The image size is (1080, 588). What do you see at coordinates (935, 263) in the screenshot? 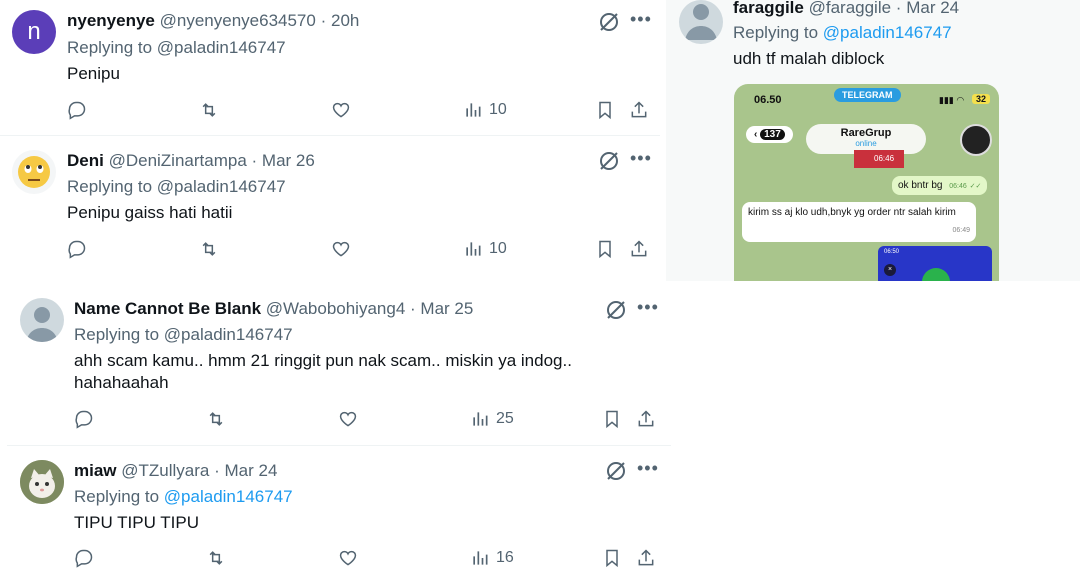
I see `video-preview: 06:50 ×` at bounding box center [935, 263].